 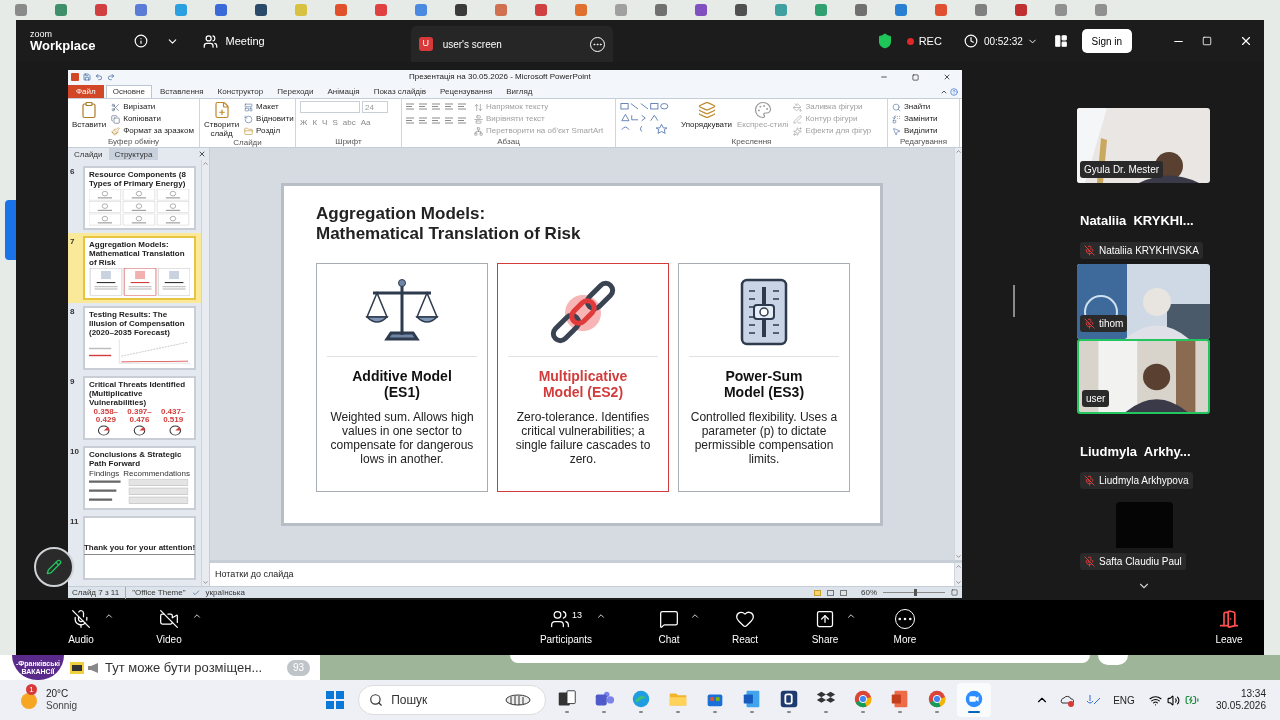 What do you see at coordinates (269, 131) in the screenshot?
I see `ribbon-button: Розділ` at bounding box center [269, 131].